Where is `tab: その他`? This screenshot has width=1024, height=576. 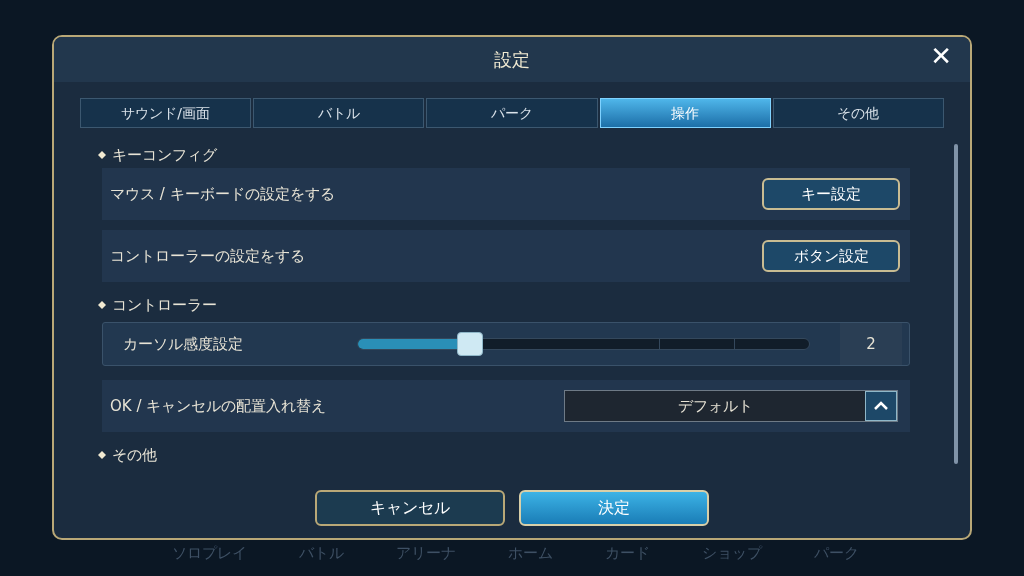
tab: その他 is located at coordinates (858, 113).